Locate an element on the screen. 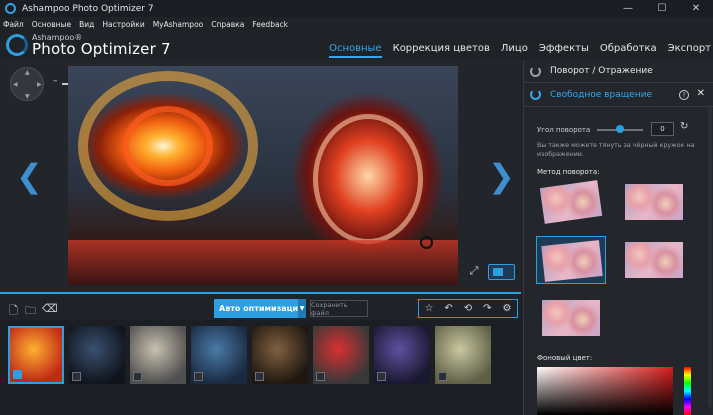 The height and width of the screenshot is (415, 713). quick-actions-group: ☆ ↶ ⟲ ↷ ⚙ is located at coordinates (468, 308).